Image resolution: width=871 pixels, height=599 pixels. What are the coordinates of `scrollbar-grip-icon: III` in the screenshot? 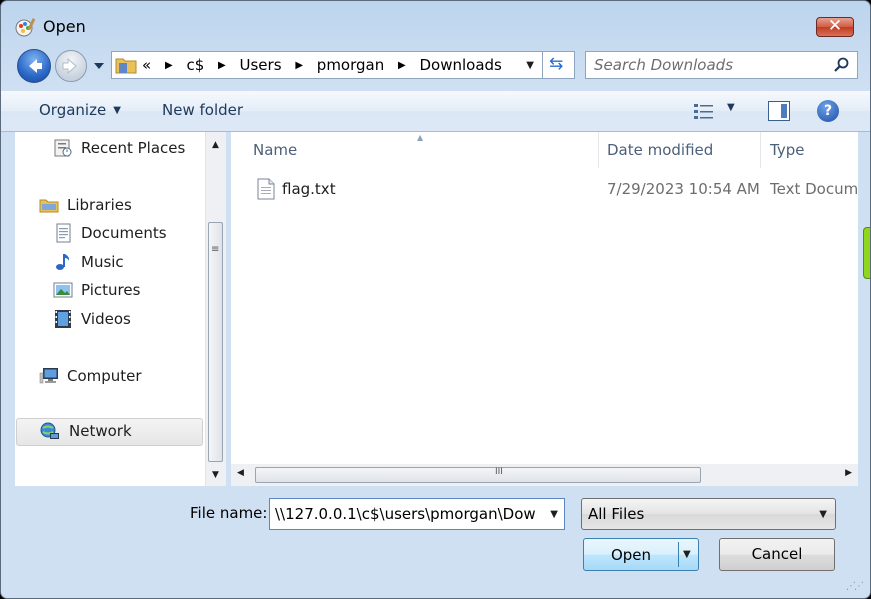 It's located at (499, 472).